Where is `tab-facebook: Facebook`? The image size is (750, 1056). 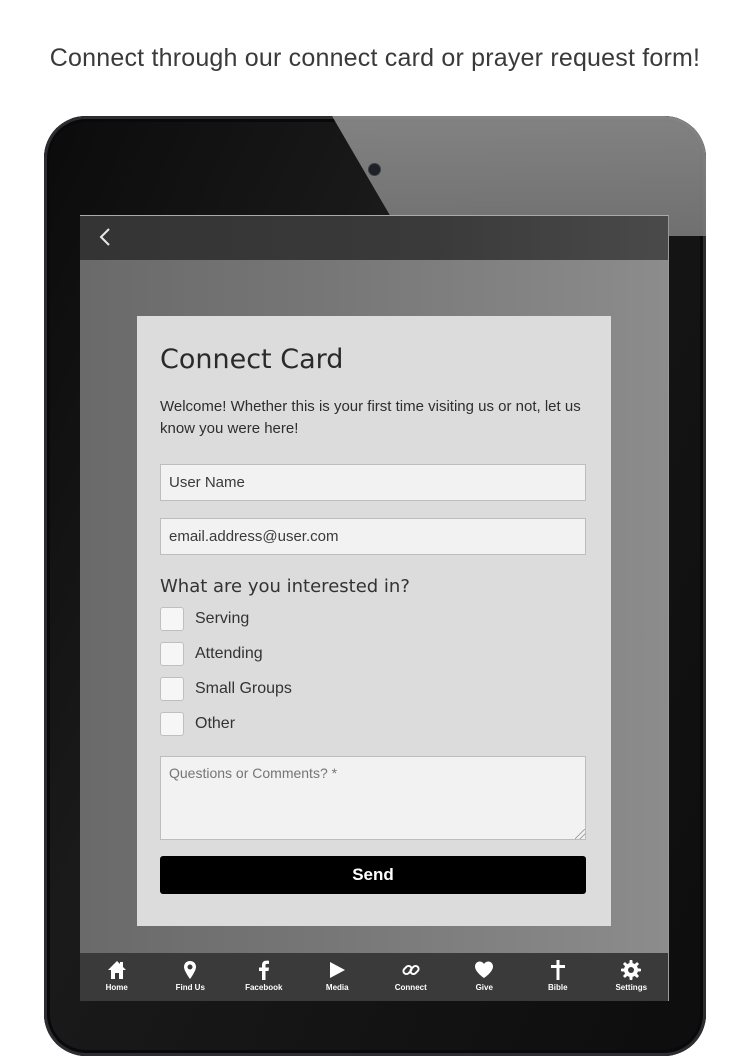 tab-facebook: Facebook is located at coordinates (264, 977).